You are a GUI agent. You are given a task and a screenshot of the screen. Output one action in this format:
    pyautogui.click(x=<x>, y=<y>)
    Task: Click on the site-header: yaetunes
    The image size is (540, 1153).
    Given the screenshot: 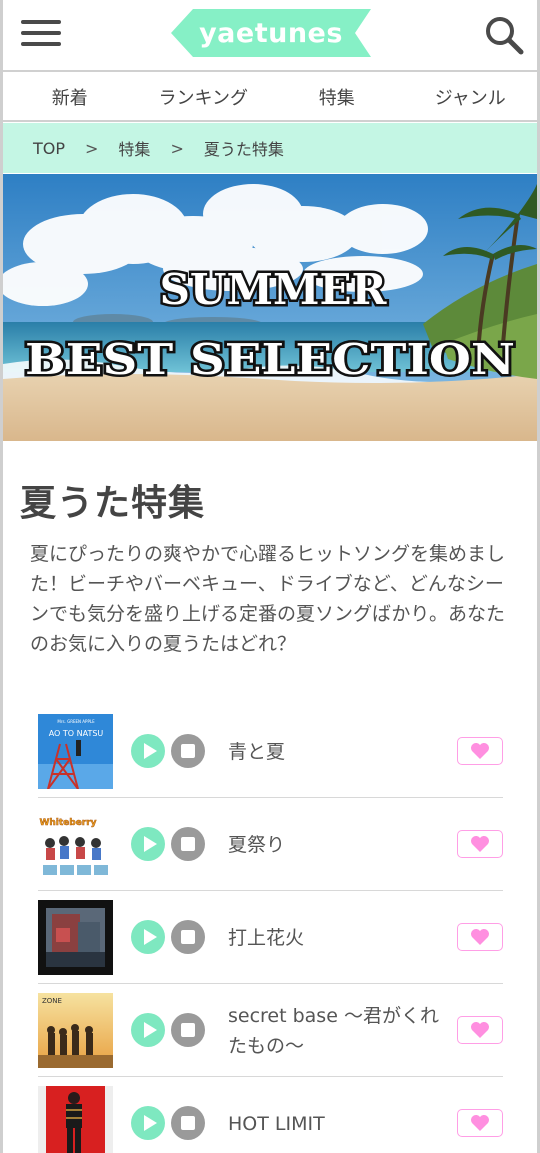 What is the action you would take?
    pyautogui.click(x=270, y=36)
    